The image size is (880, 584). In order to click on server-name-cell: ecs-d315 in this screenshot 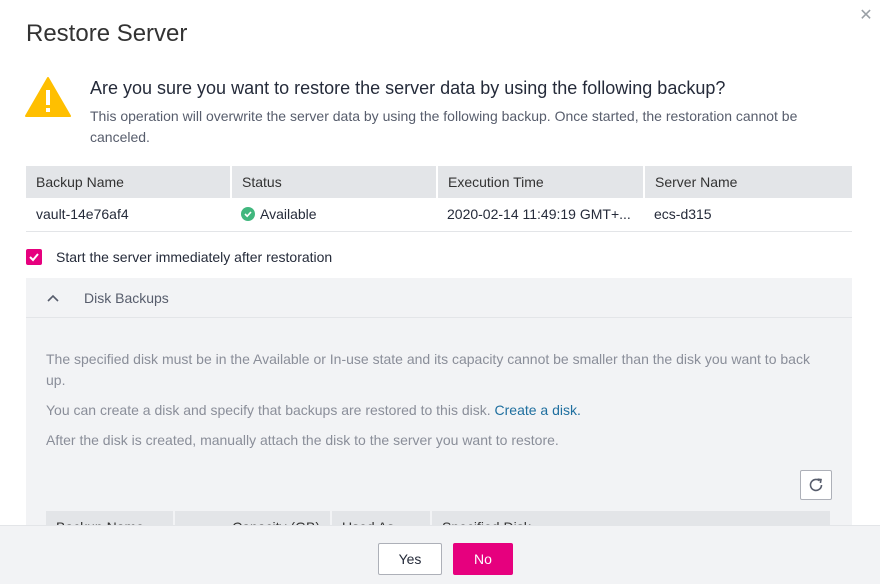, I will do `click(748, 215)`.